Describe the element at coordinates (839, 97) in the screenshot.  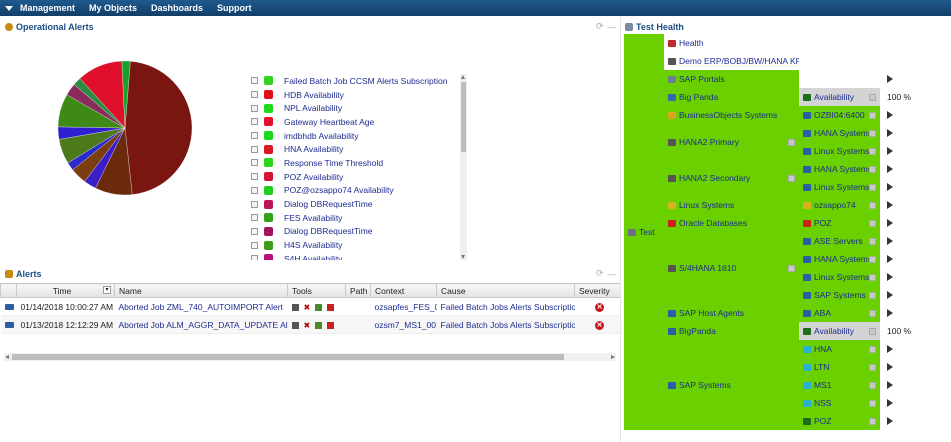
I see `health-node-l3: Availability` at that location.